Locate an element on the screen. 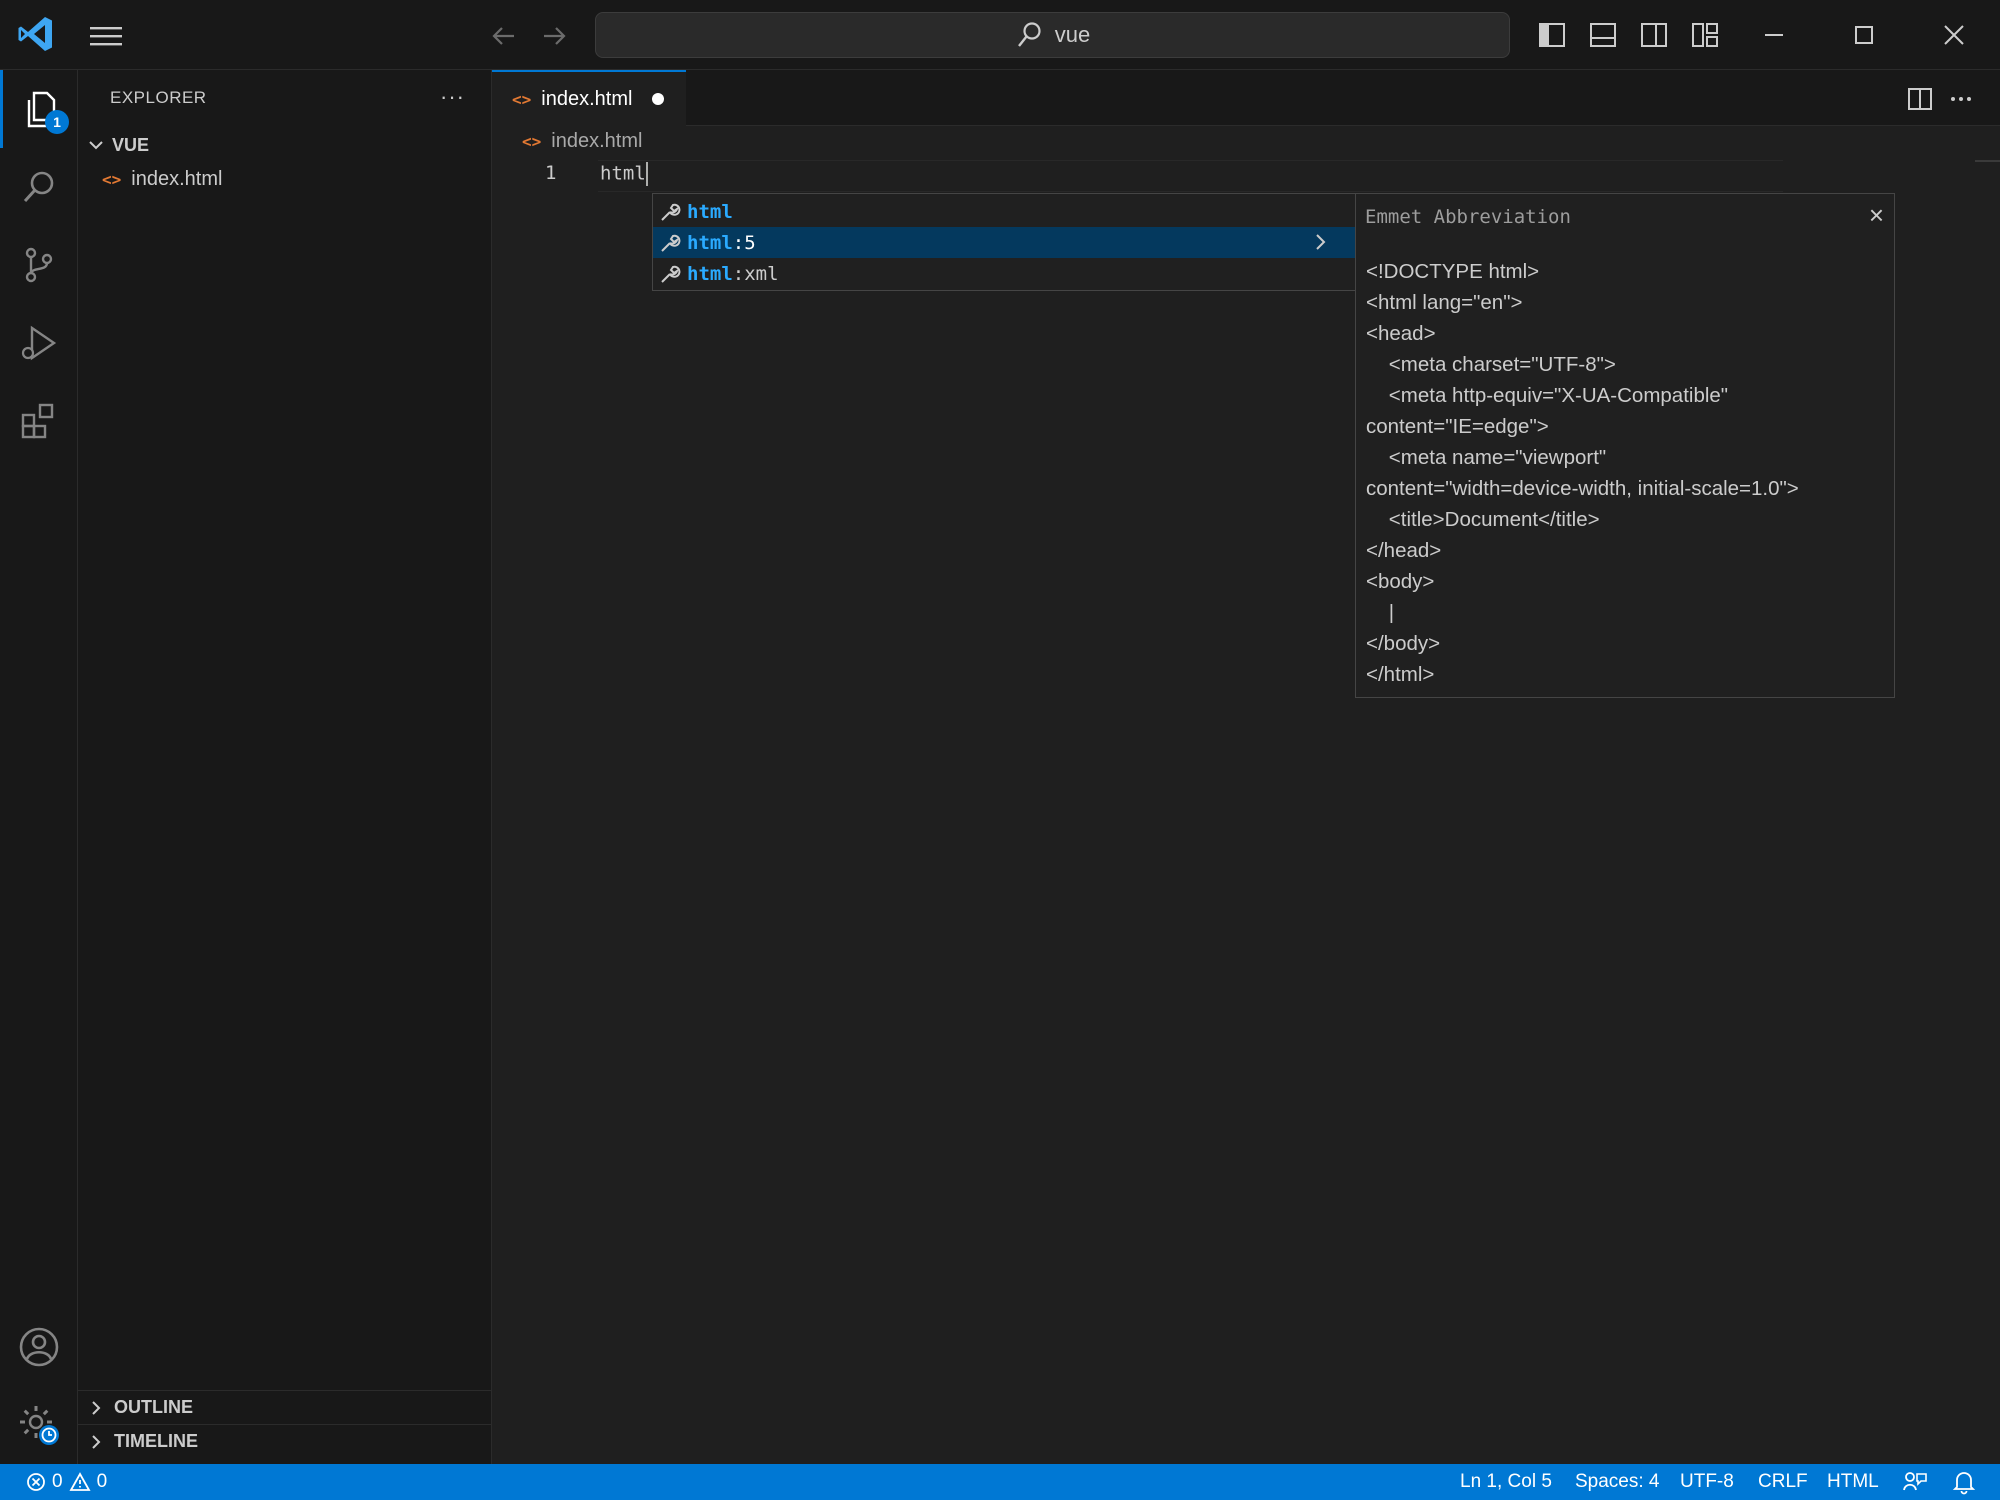 The width and height of the screenshot is (2000, 1500). customize-layout-icon is located at coordinates (1705, 35).